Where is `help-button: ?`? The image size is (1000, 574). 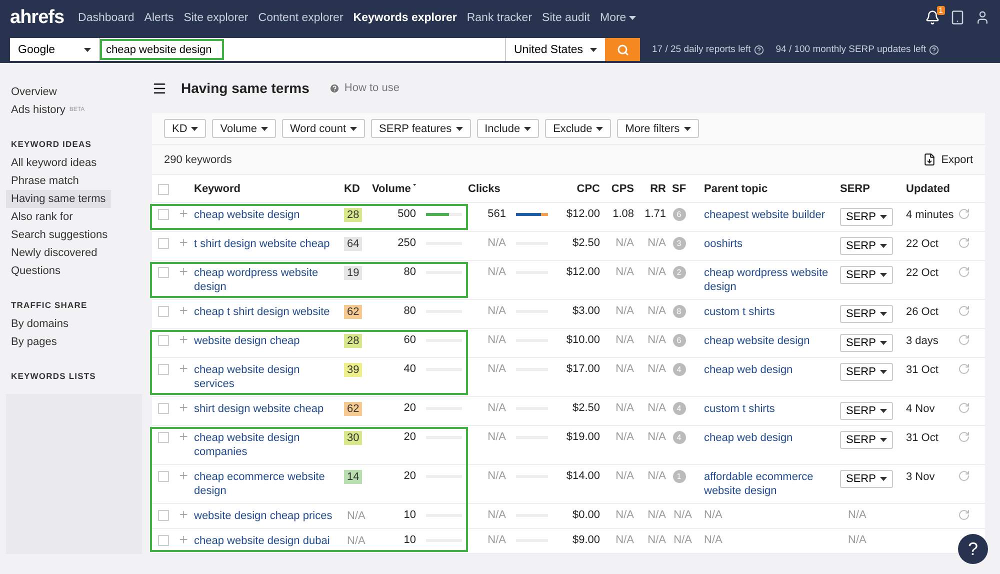 help-button: ? is located at coordinates (973, 549).